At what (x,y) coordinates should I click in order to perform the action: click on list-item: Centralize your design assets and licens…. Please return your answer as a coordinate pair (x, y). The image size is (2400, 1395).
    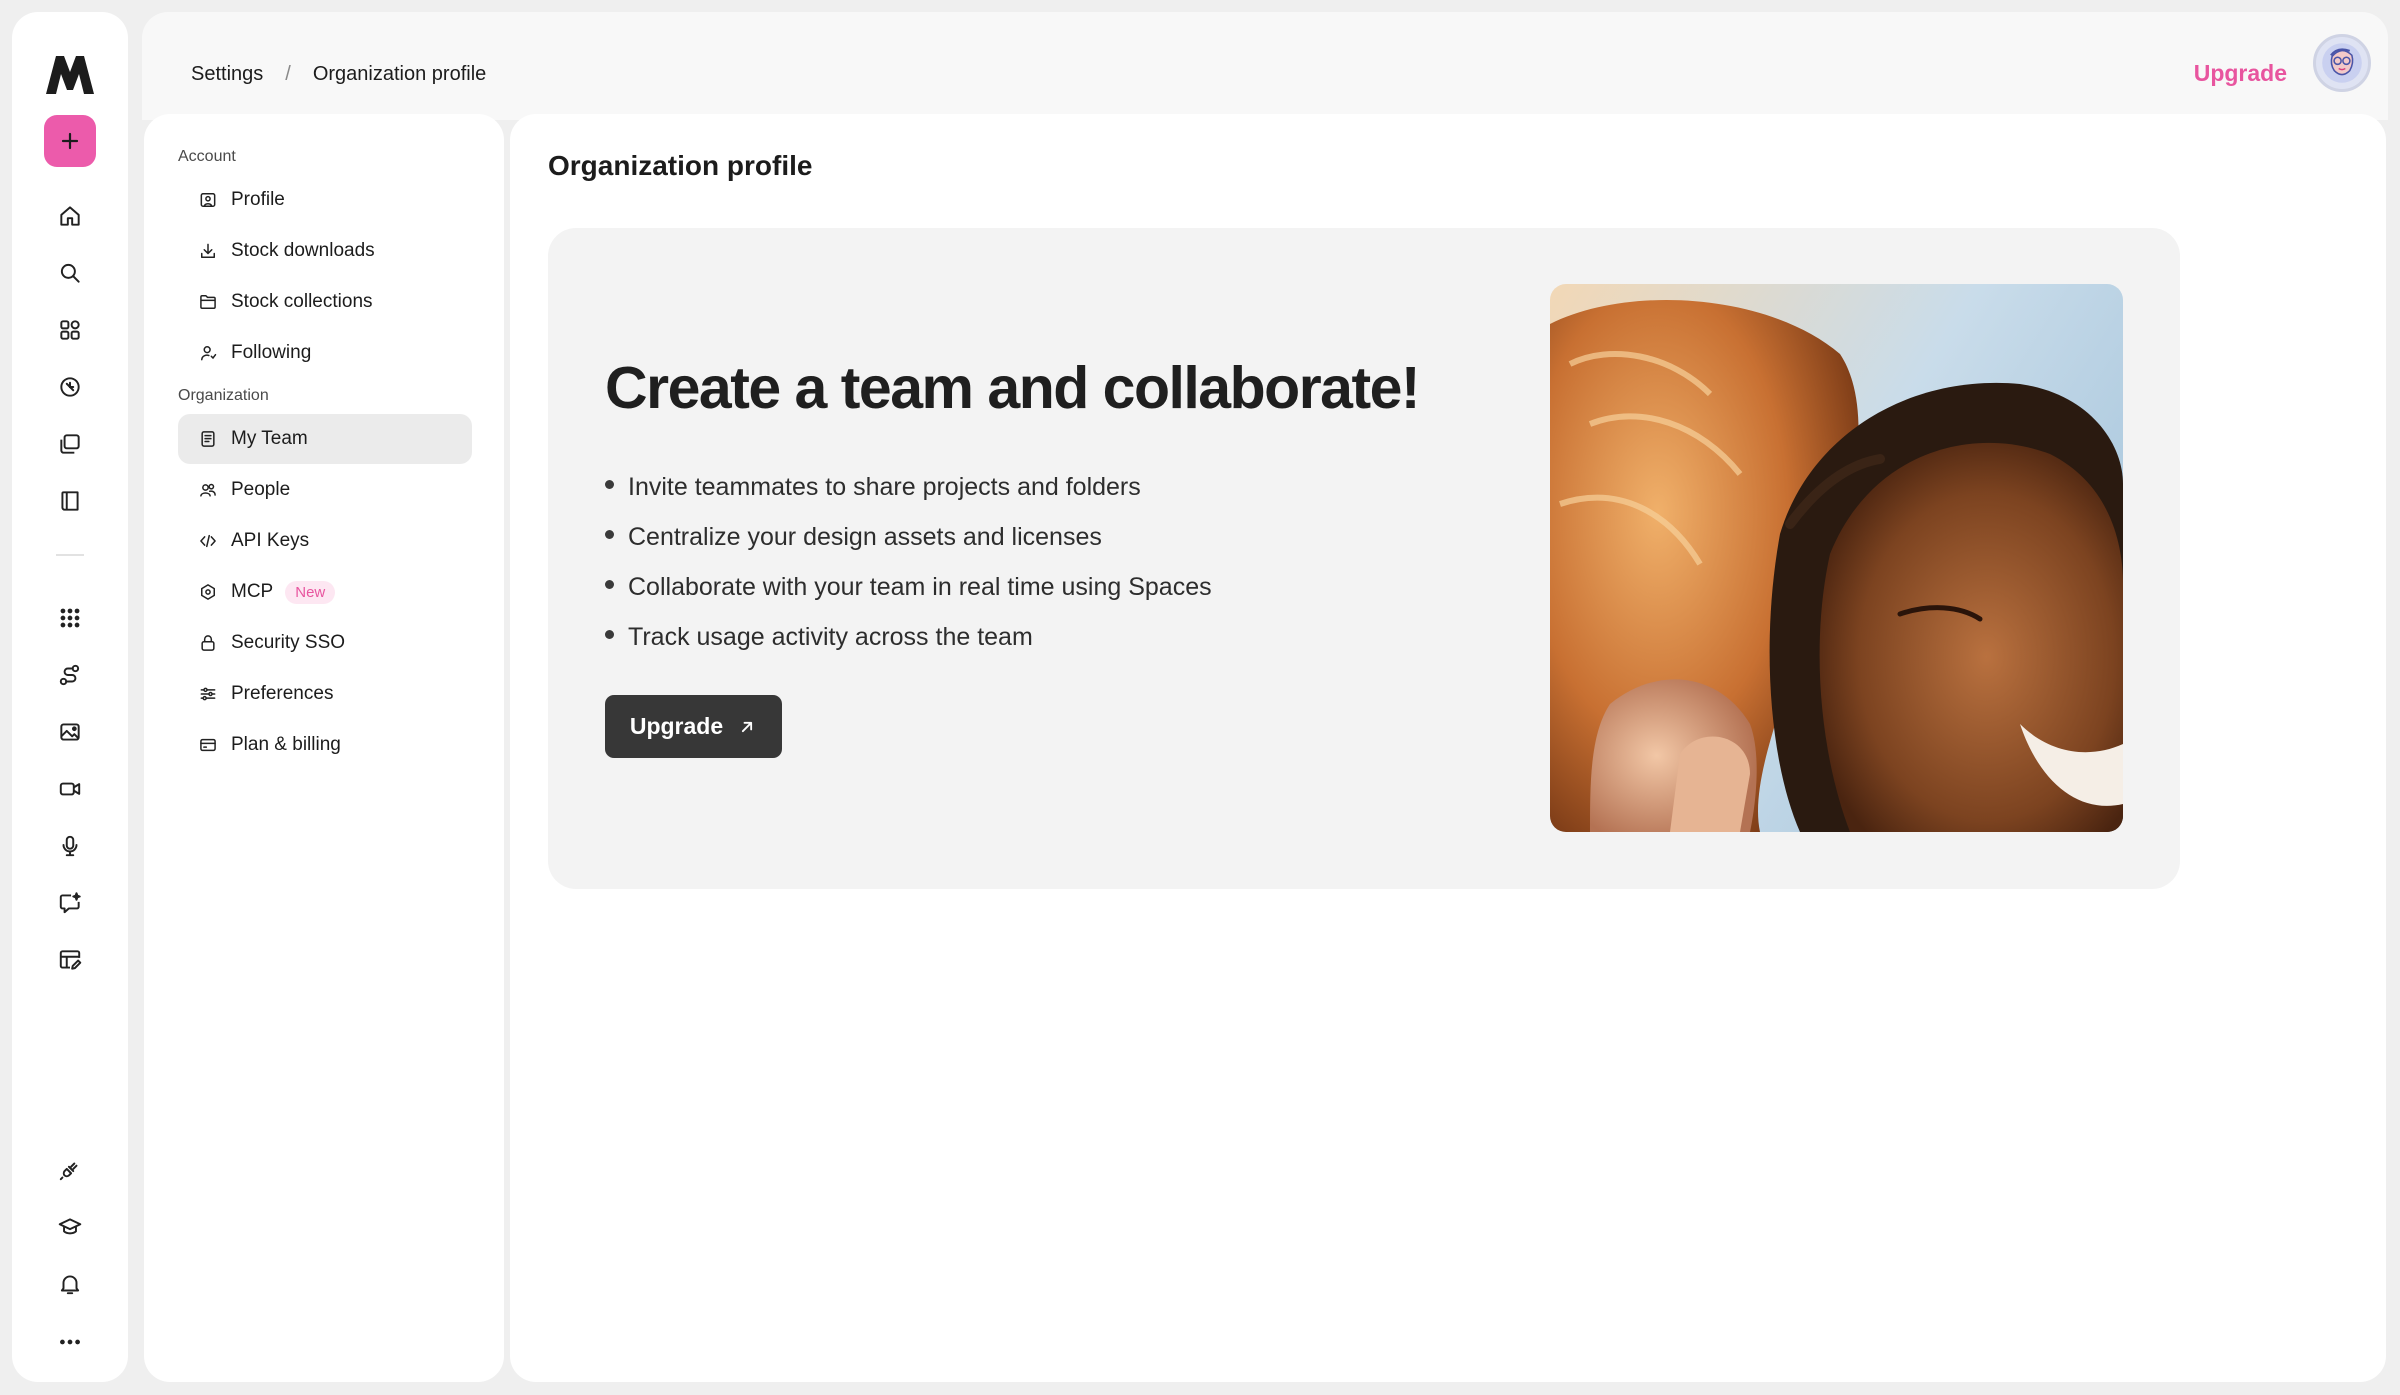
    Looking at the image, I should click on (908, 537).